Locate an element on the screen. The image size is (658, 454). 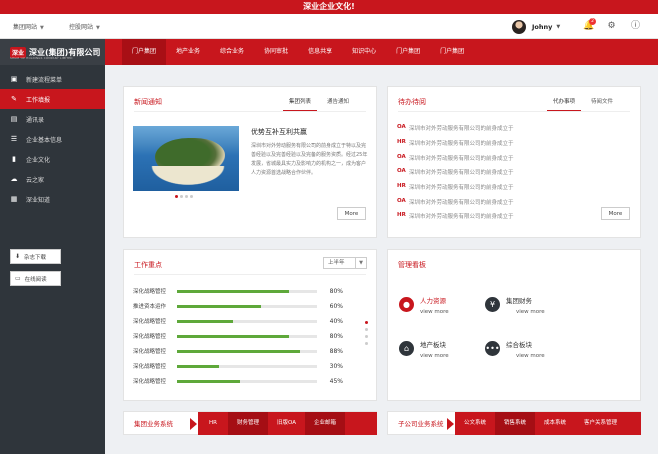
user-icon: ● is located at coordinates (406, 304).